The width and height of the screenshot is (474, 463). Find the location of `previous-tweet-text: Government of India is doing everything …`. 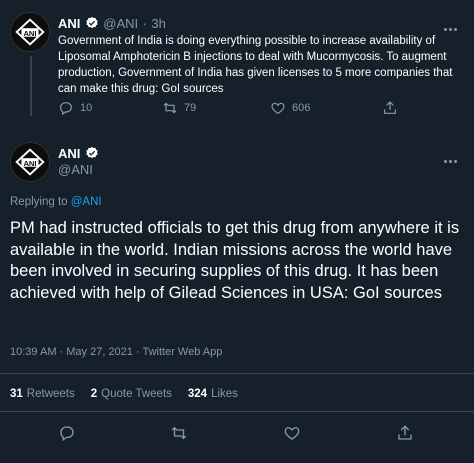

previous-tweet-text: Government of India is doing everything … is located at coordinates (255, 65).